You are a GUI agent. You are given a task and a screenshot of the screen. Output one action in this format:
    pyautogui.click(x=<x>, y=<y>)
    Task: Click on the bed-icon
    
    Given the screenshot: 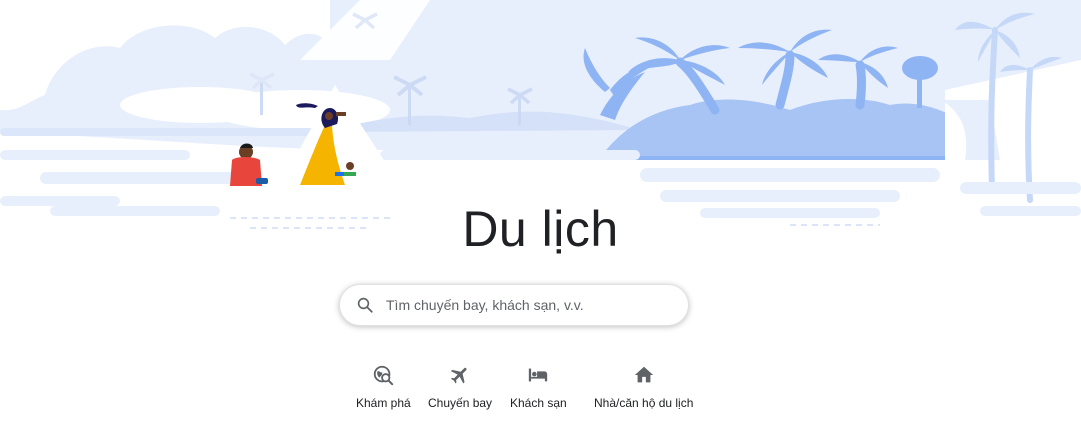 What is the action you would take?
    pyautogui.click(x=538, y=375)
    